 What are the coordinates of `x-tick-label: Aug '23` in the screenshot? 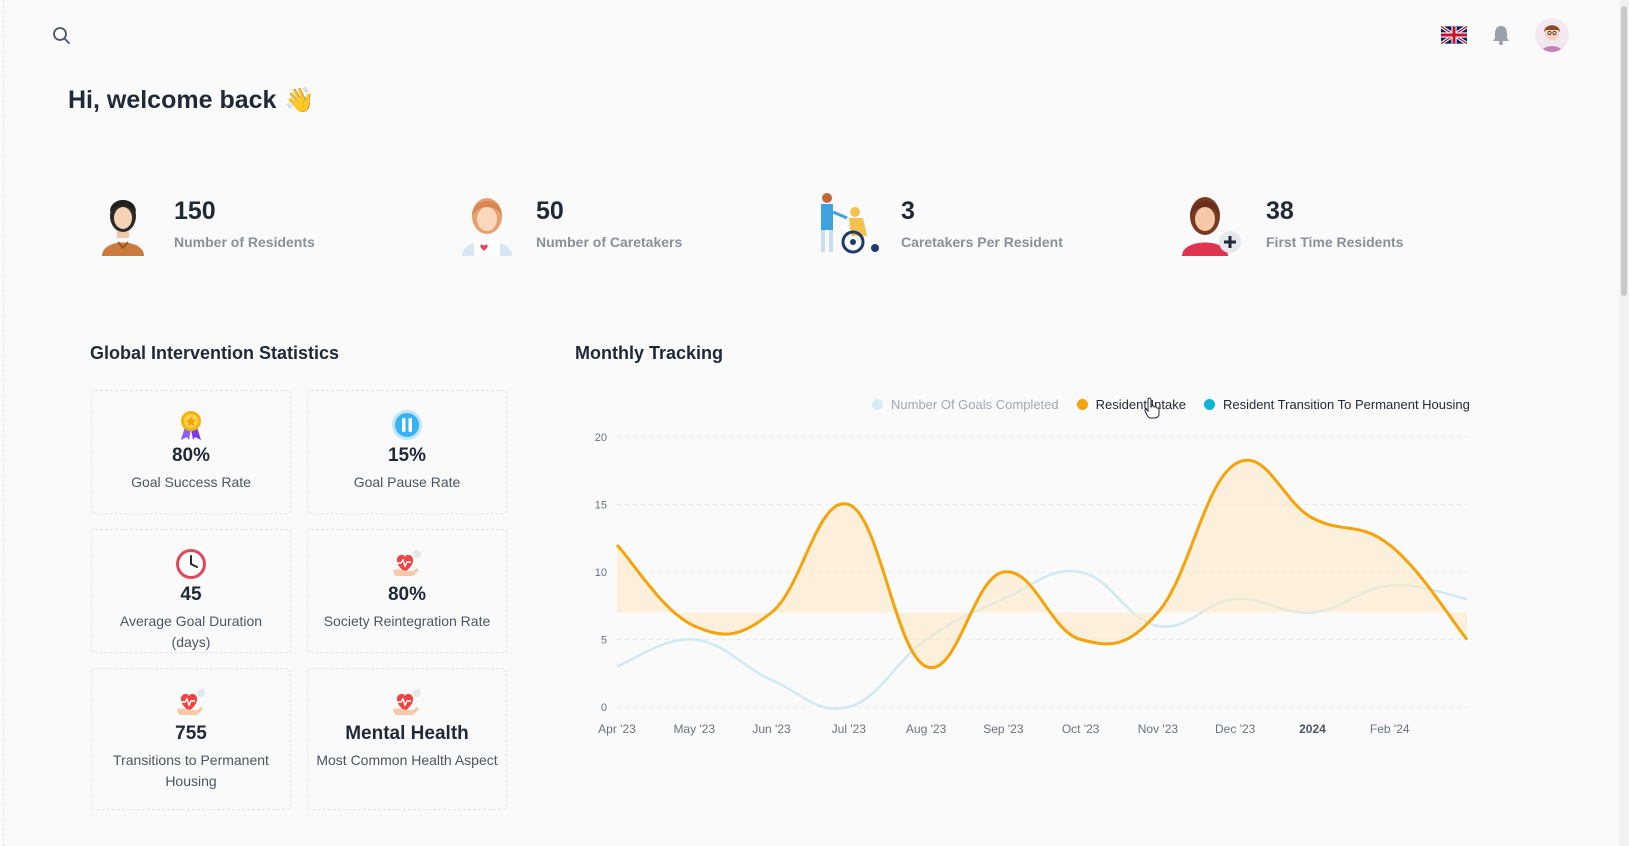 It's located at (926, 729).